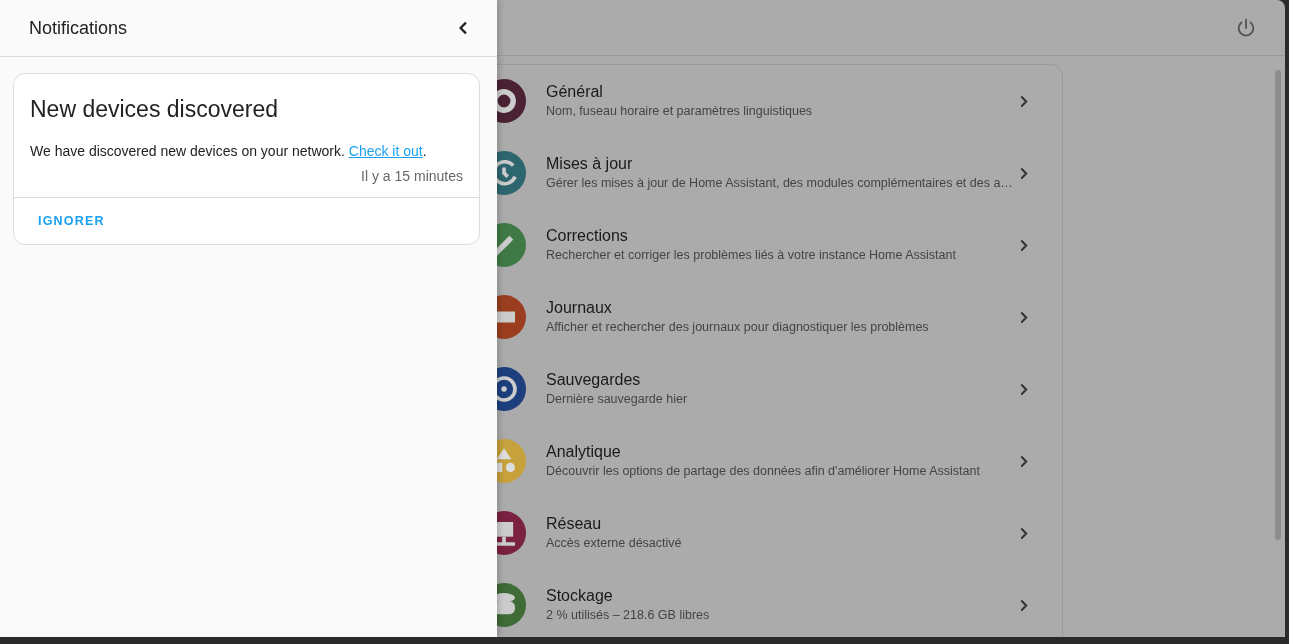  Describe the element at coordinates (78, 28) in the screenshot. I see `drawer-title: Notifications` at that location.